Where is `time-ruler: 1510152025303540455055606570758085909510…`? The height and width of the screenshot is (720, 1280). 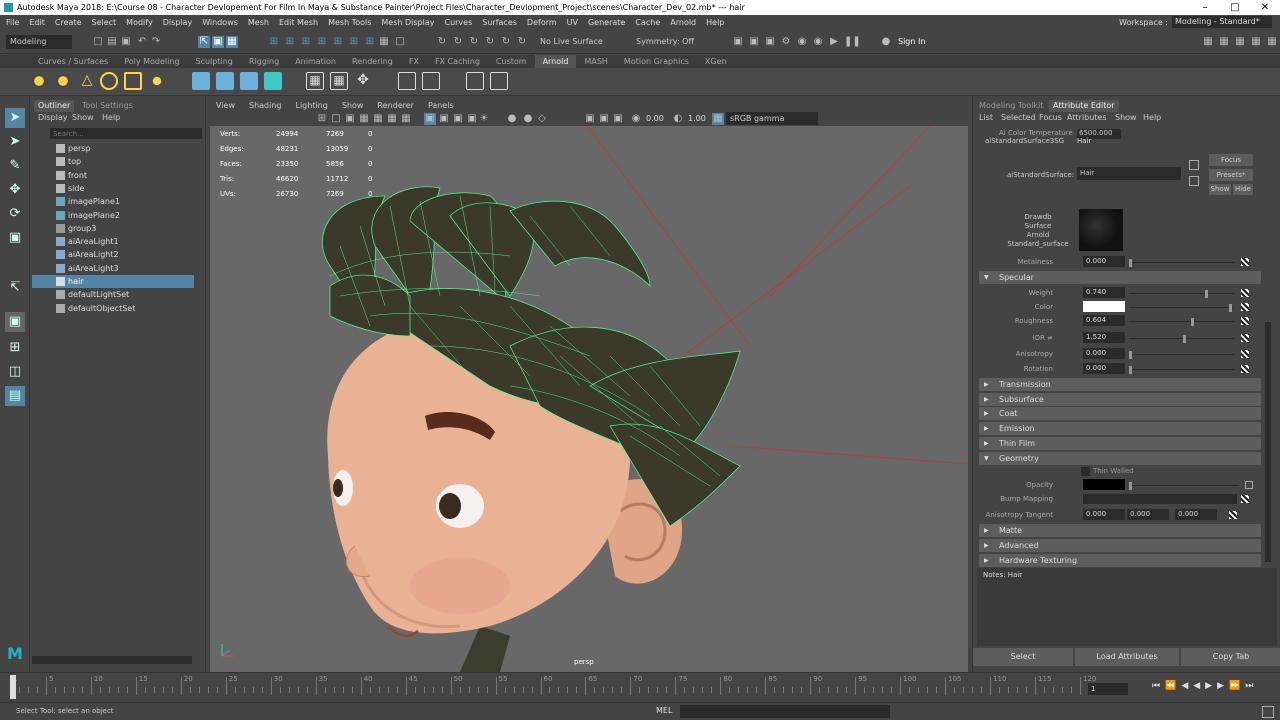 time-ruler: 1510152025303540455055606570758085909510… is located at coordinates (553, 687).